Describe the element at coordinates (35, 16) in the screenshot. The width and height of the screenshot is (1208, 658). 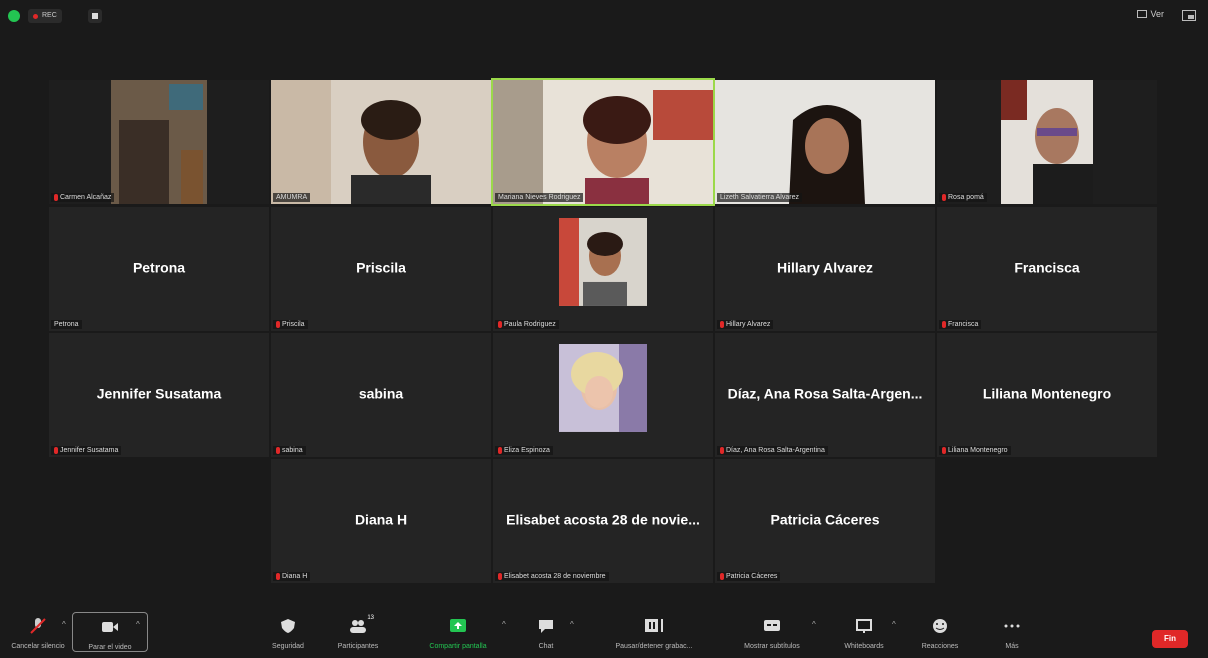
I see `recording-dot-icon` at that location.